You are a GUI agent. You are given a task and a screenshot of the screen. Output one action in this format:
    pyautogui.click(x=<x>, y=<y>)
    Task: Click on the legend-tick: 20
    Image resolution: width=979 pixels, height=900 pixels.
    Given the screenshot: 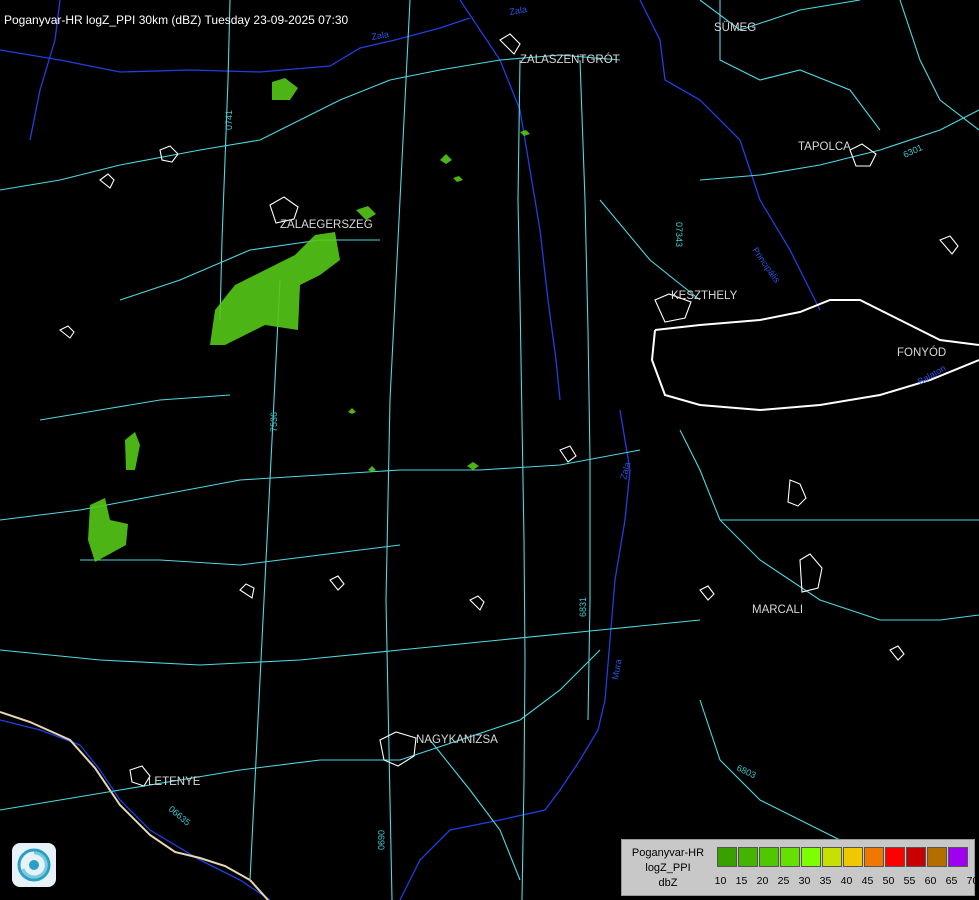 What is the action you would take?
    pyautogui.click(x=762, y=881)
    